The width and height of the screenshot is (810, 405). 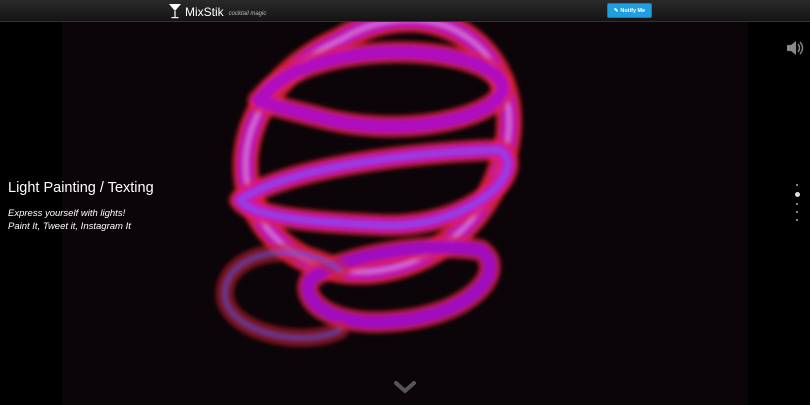 What do you see at coordinates (405, 11) in the screenshot?
I see `top-navbar: MixStik cocktail magic ✎ Notify Me` at bounding box center [405, 11].